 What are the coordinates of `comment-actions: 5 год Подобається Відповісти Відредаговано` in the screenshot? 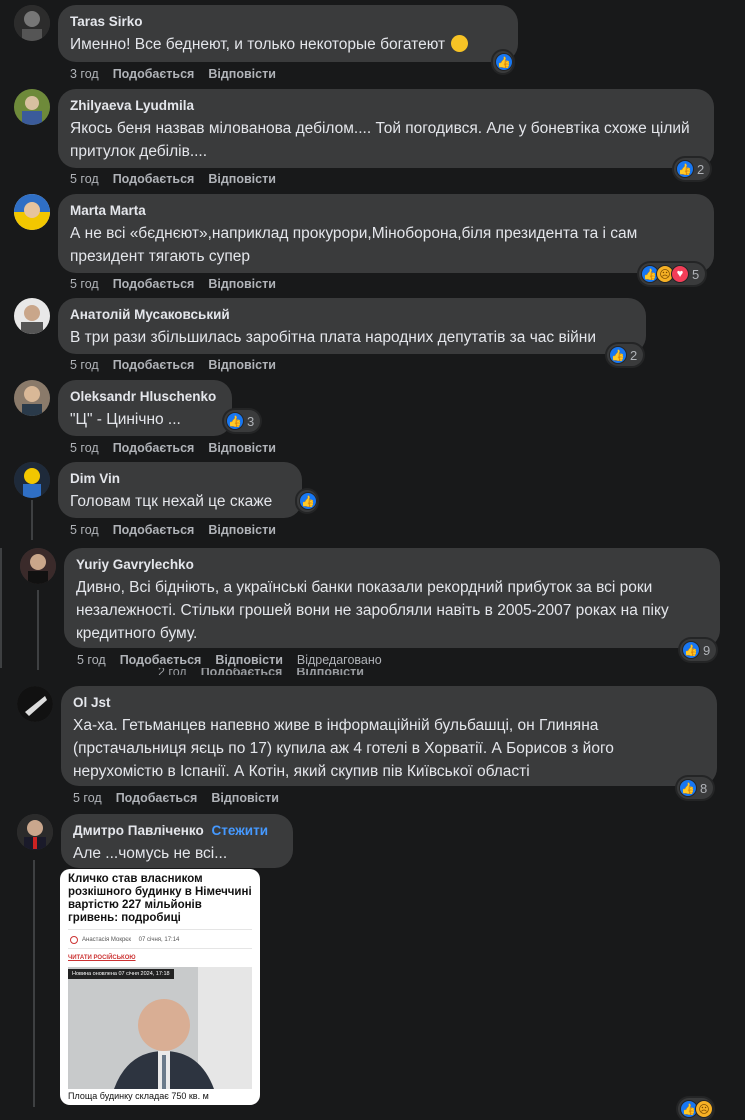 It's located at (229, 660).